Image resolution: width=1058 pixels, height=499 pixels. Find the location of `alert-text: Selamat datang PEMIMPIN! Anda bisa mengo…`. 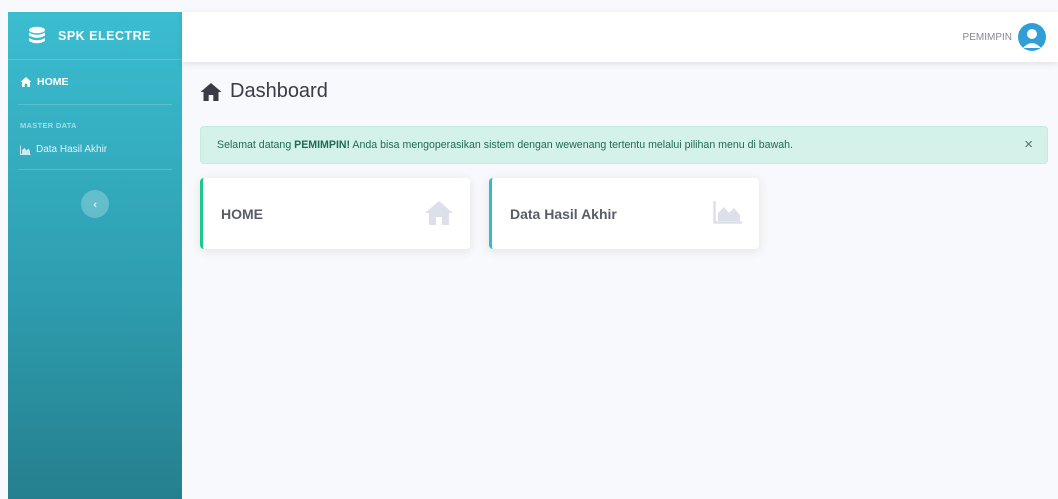

alert-text: Selamat datang PEMIMPIN! Anda bisa mengo… is located at coordinates (505, 145).